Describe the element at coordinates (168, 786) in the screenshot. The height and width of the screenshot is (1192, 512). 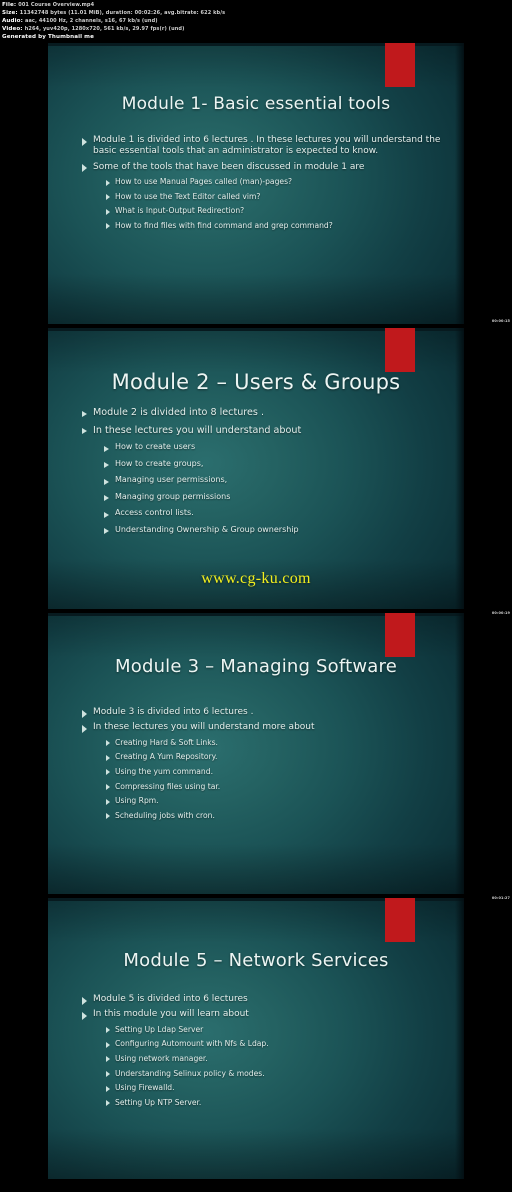
I see `bullet-text: Compressing files using tar.` at that location.